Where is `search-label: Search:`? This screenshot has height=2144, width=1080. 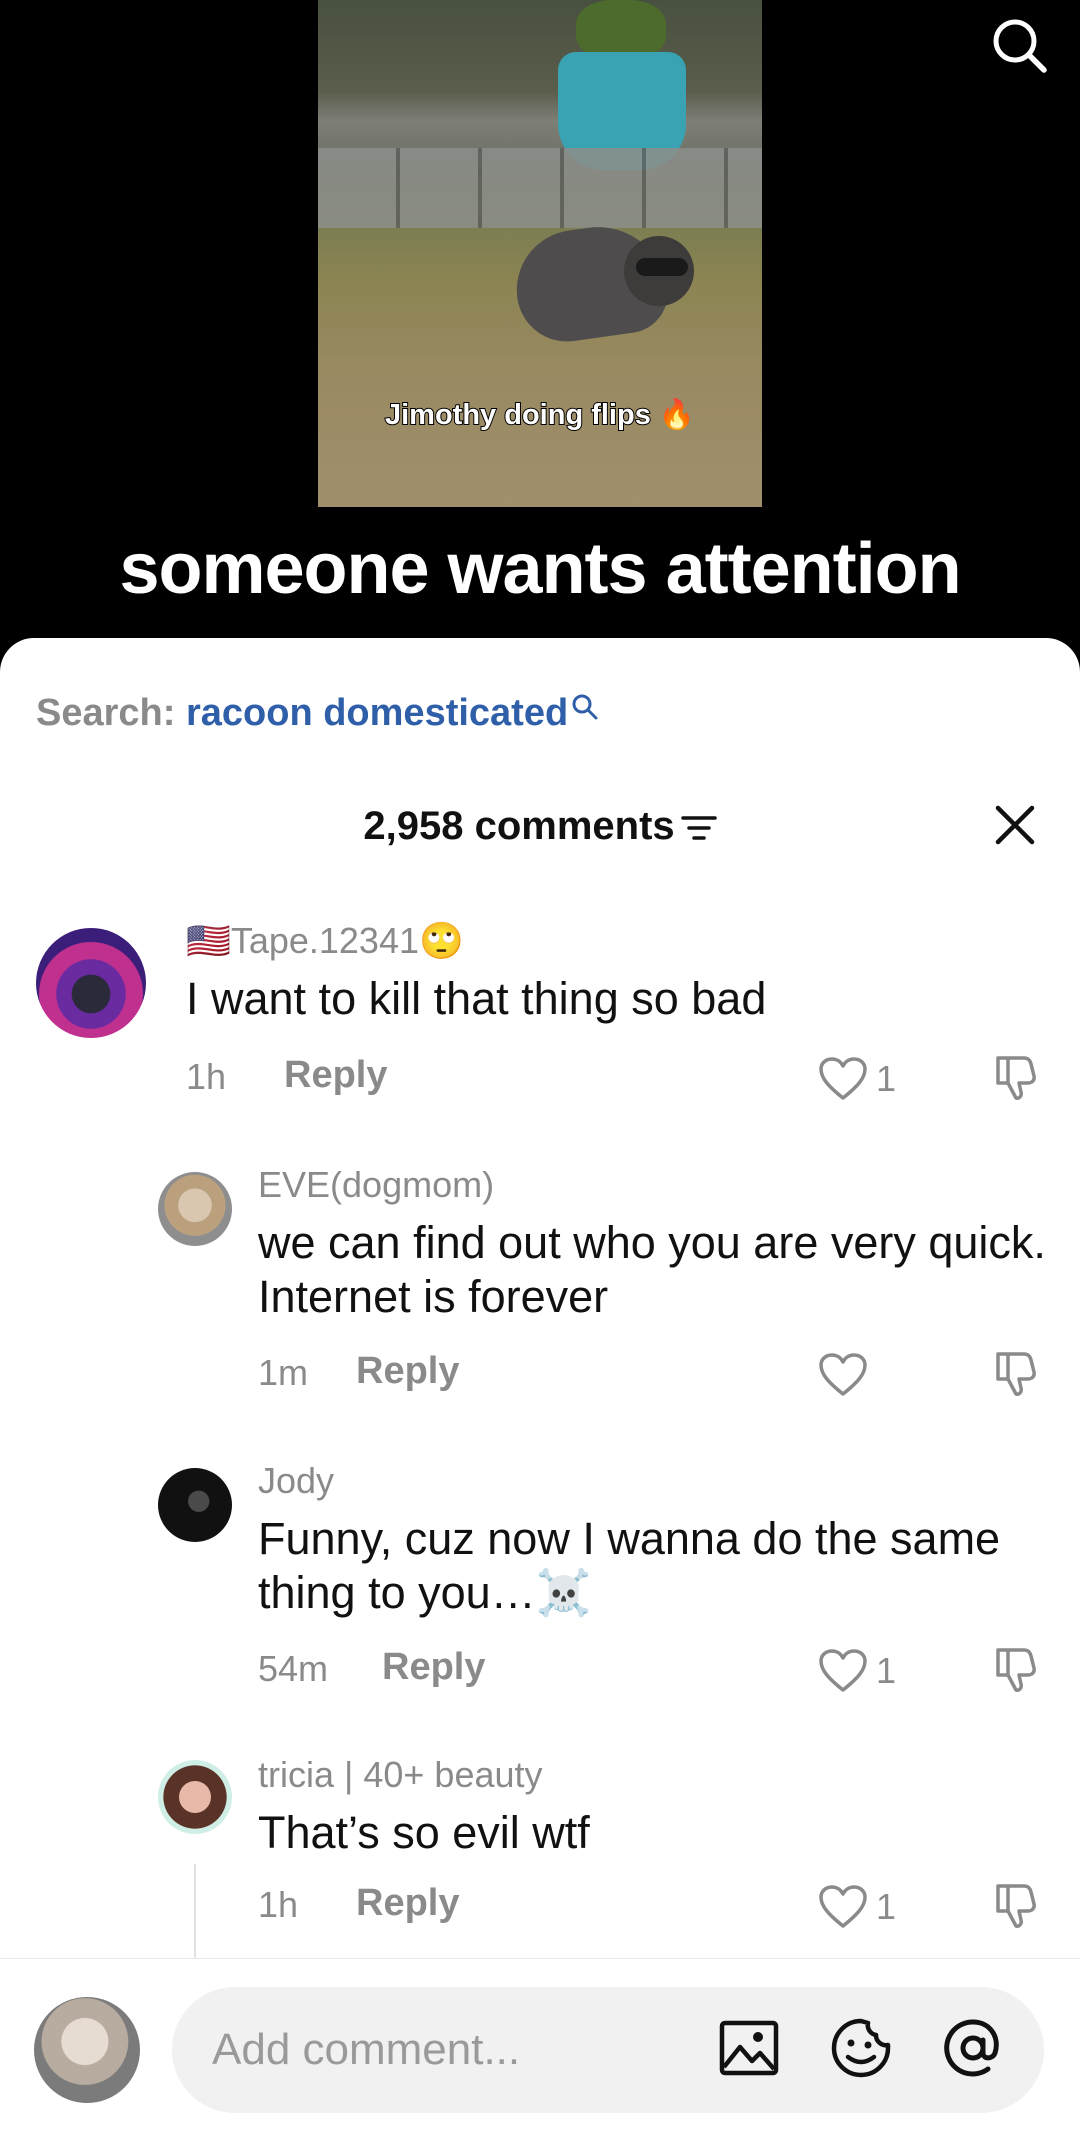
search-label: Search: is located at coordinates (111, 713).